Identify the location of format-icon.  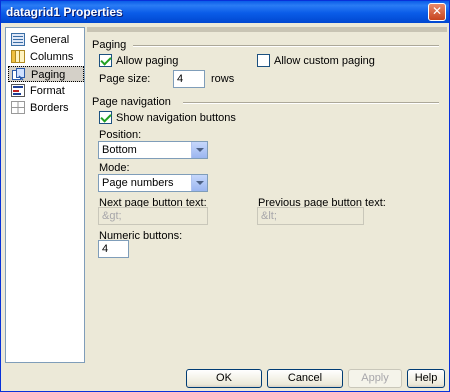
(18, 90).